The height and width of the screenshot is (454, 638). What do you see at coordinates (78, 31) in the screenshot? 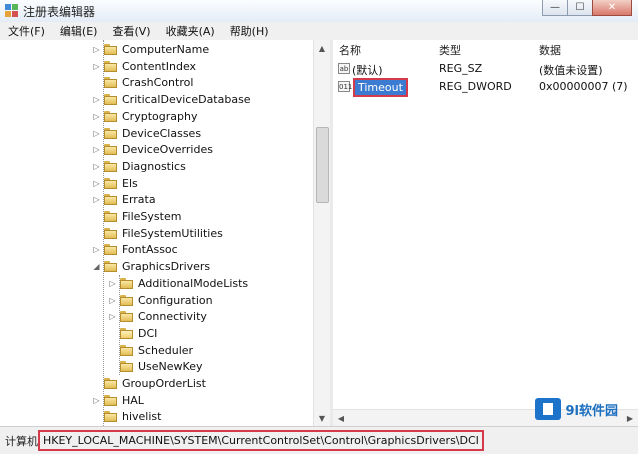
I see `menu-edit: 编辑(E)` at bounding box center [78, 31].